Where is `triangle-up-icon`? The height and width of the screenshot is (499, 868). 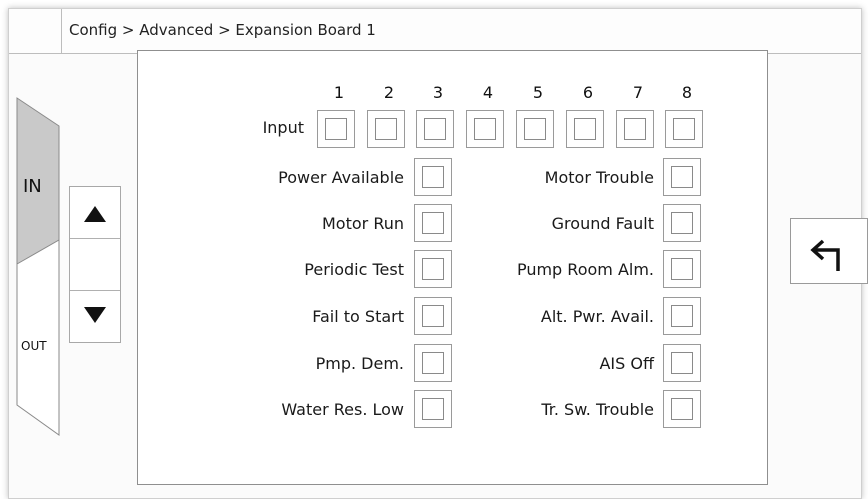 triangle-up-icon is located at coordinates (95, 214).